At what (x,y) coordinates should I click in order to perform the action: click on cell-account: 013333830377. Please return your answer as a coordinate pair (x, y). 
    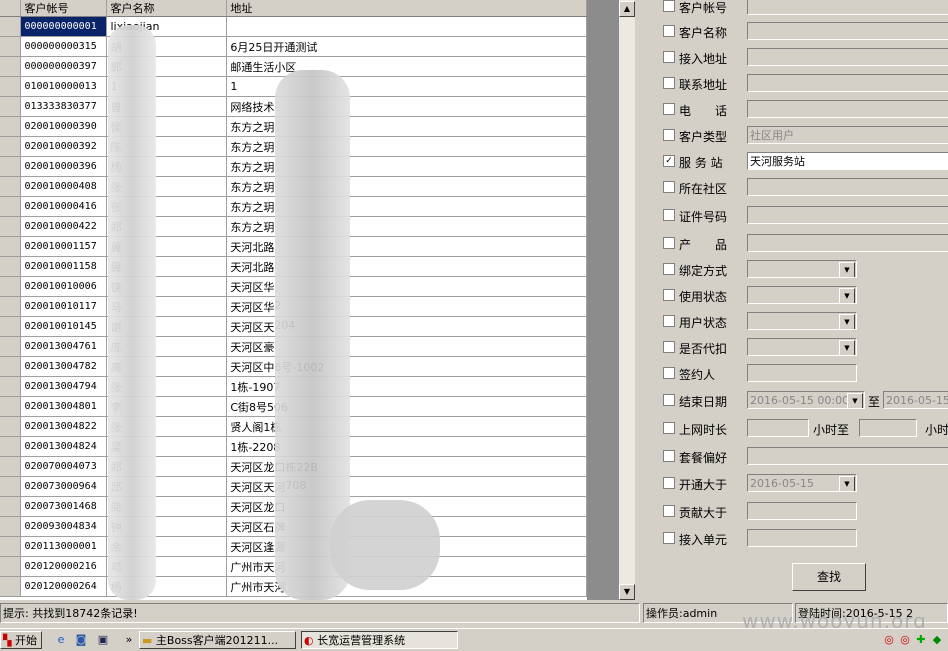
    Looking at the image, I should click on (64, 106).